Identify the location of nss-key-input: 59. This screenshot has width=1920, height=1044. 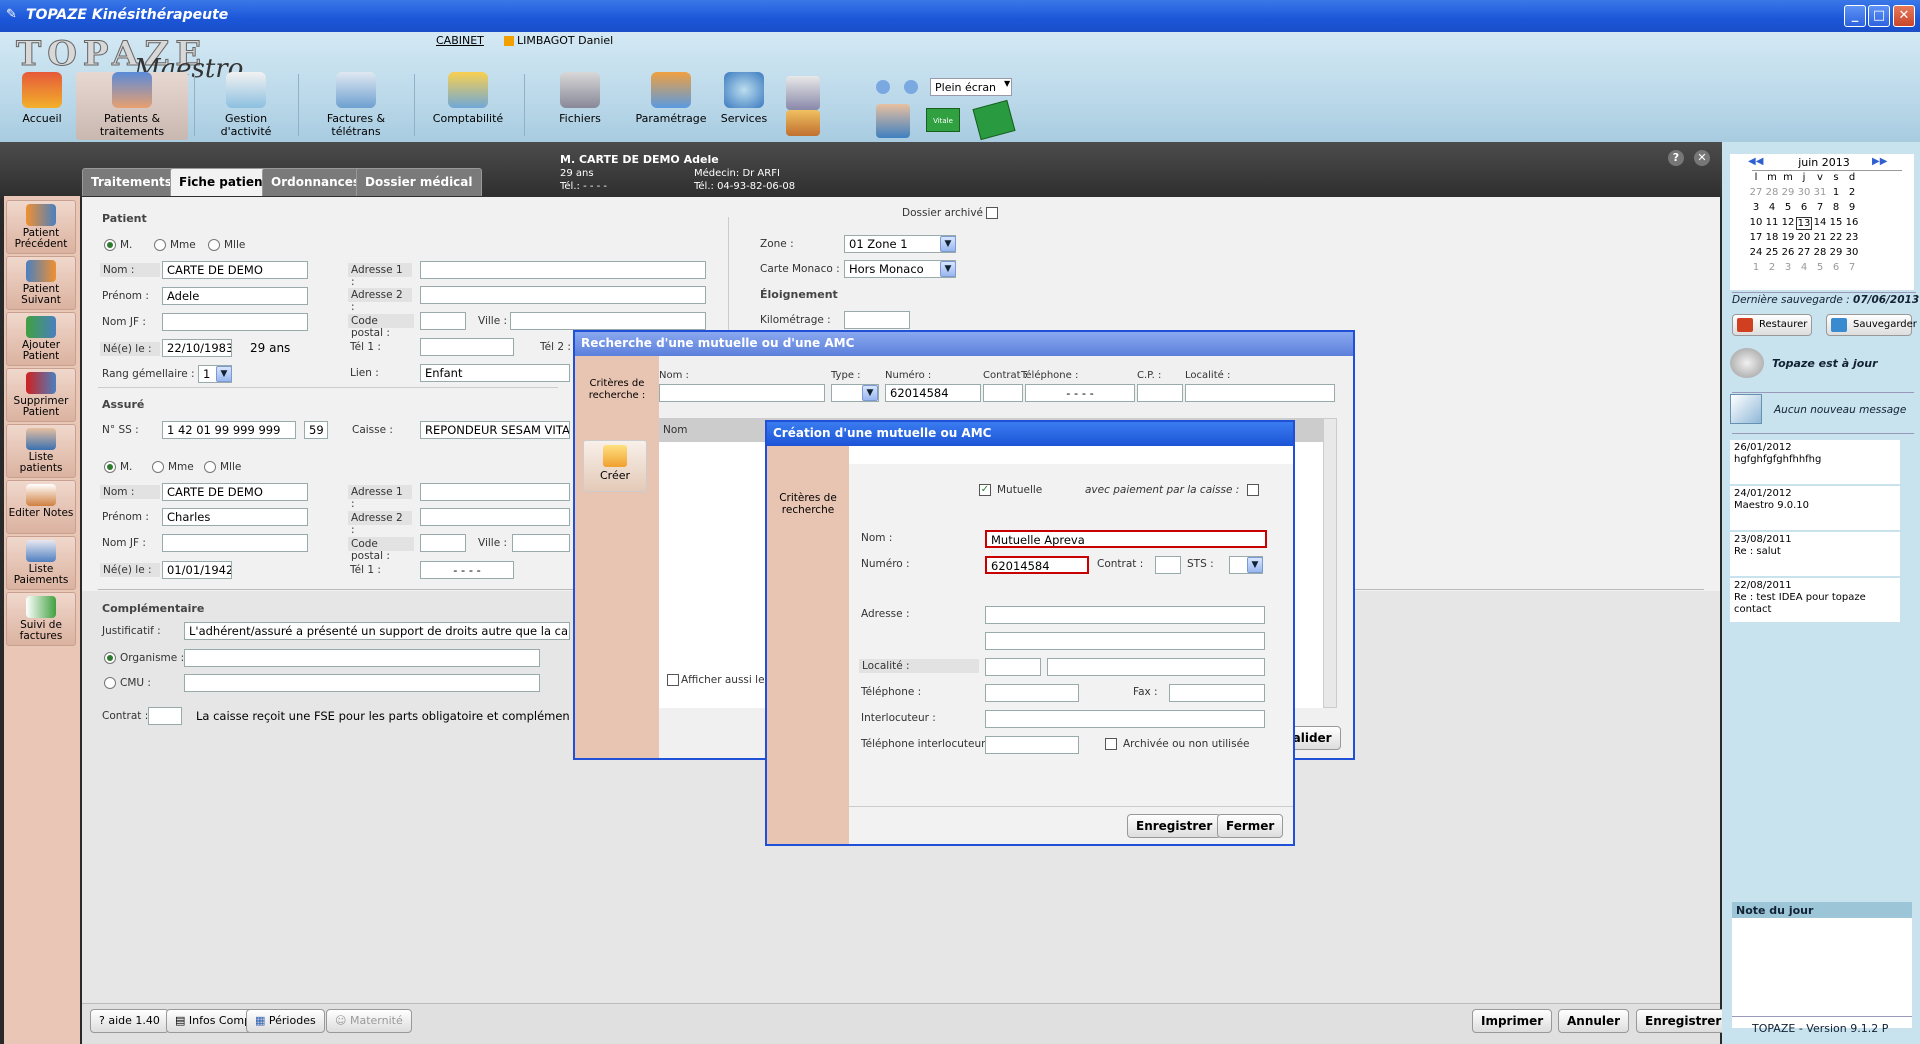
(316, 430).